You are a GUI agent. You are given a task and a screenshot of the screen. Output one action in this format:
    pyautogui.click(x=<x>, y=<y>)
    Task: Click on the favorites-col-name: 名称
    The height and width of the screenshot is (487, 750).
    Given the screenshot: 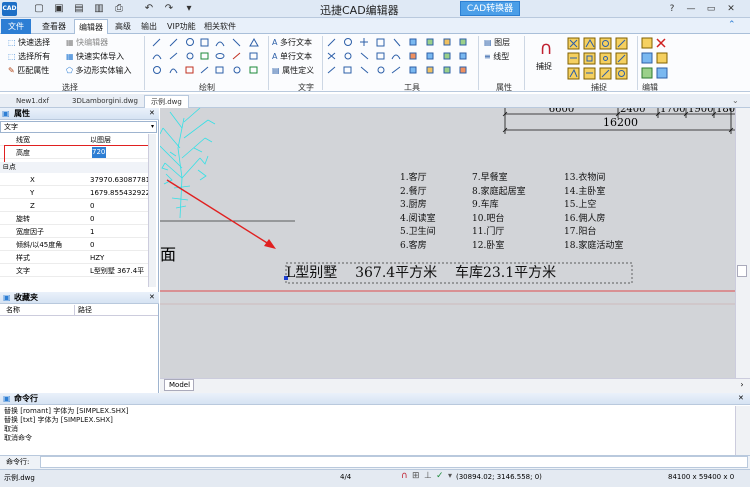 What is the action you would take?
    pyautogui.click(x=13, y=310)
    